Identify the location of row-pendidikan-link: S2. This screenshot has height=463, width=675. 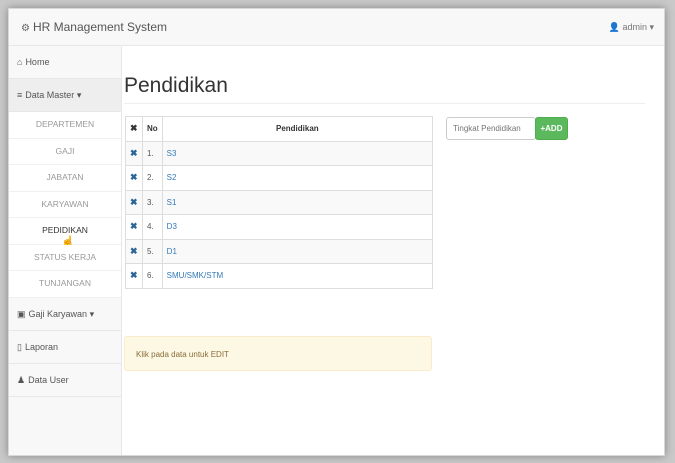
(172, 177).